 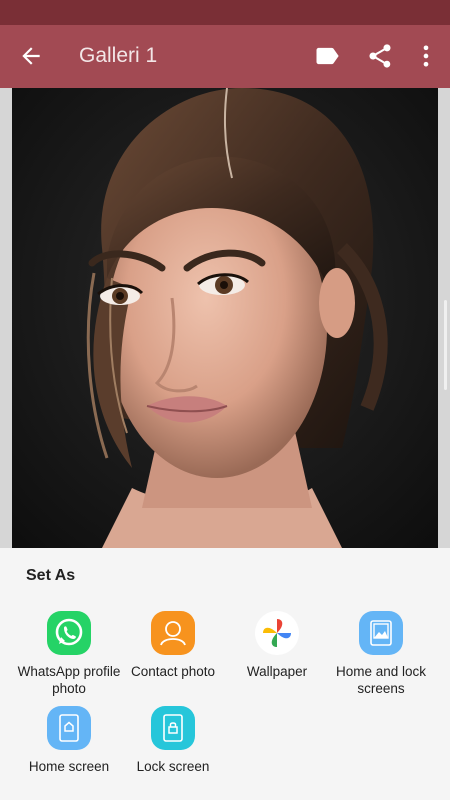 I want to click on option-contact-photo: Contact photo, so click(x=173, y=645).